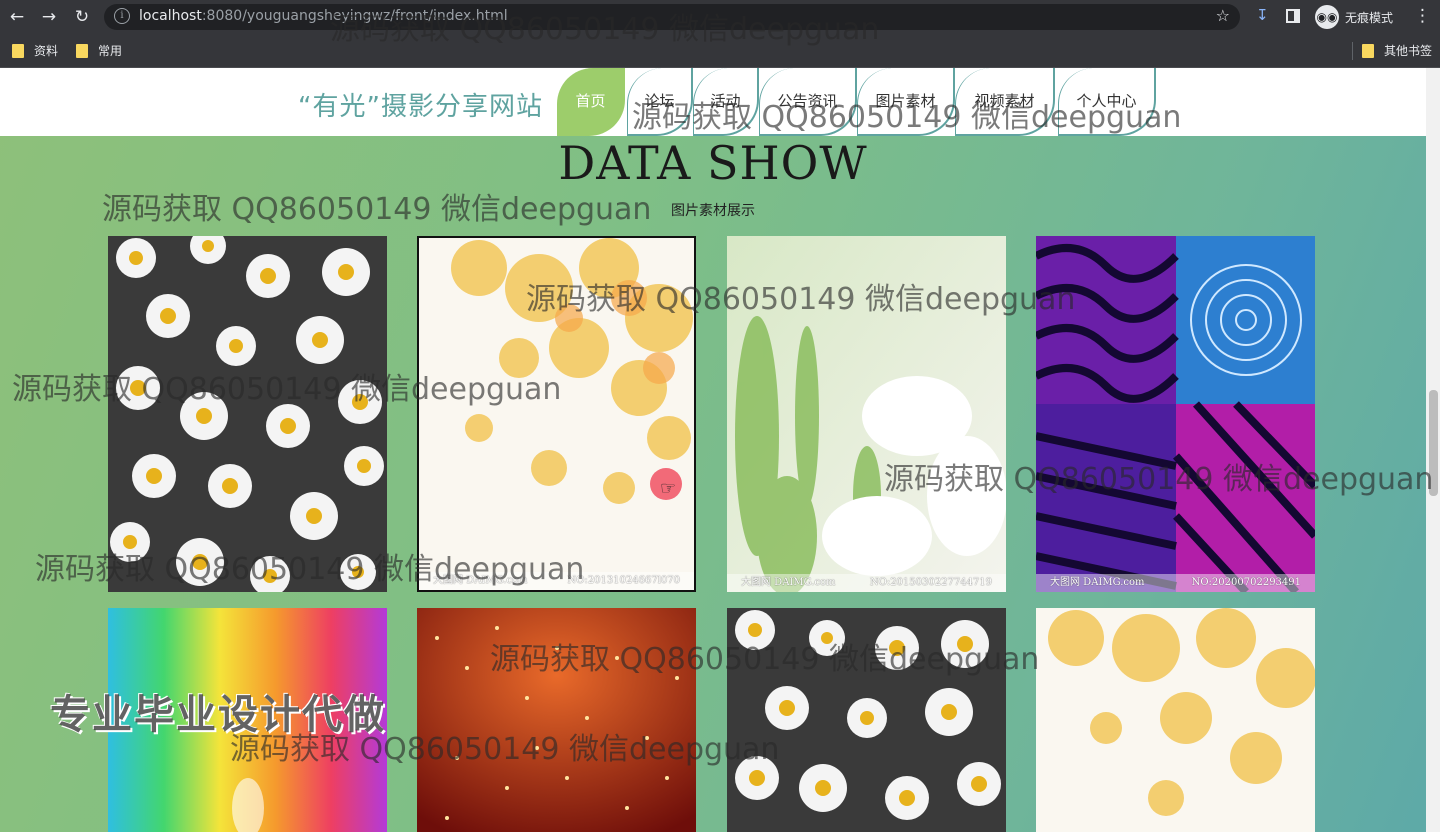 The height and width of the screenshot is (832, 1440). What do you see at coordinates (1293, 16) in the screenshot?
I see `side-panel-icon` at bounding box center [1293, 16].